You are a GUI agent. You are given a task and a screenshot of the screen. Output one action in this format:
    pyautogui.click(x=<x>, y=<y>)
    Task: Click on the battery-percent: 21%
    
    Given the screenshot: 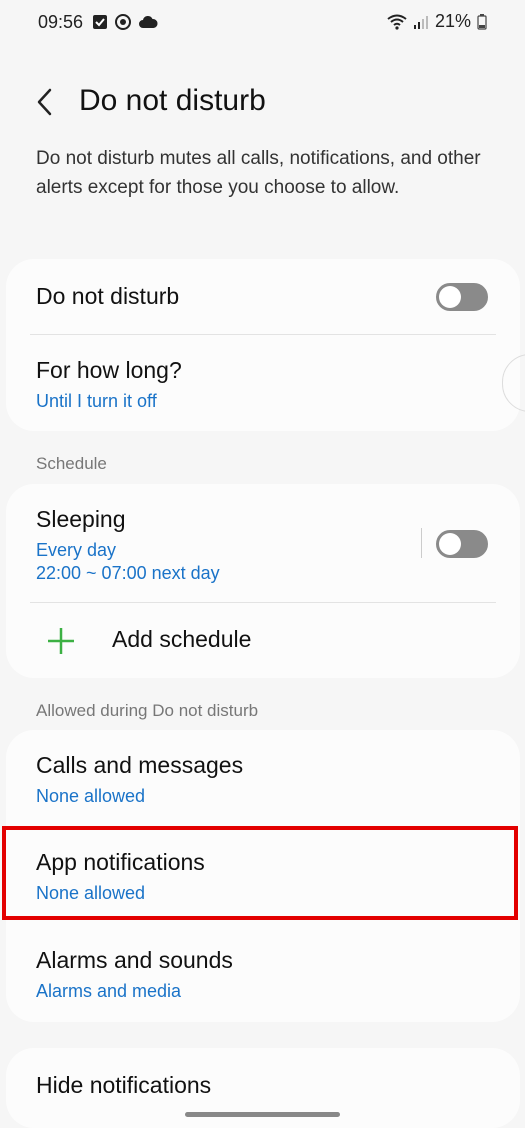 What is the action you would take?
    pyautogui.click(x=452, y=21)
    